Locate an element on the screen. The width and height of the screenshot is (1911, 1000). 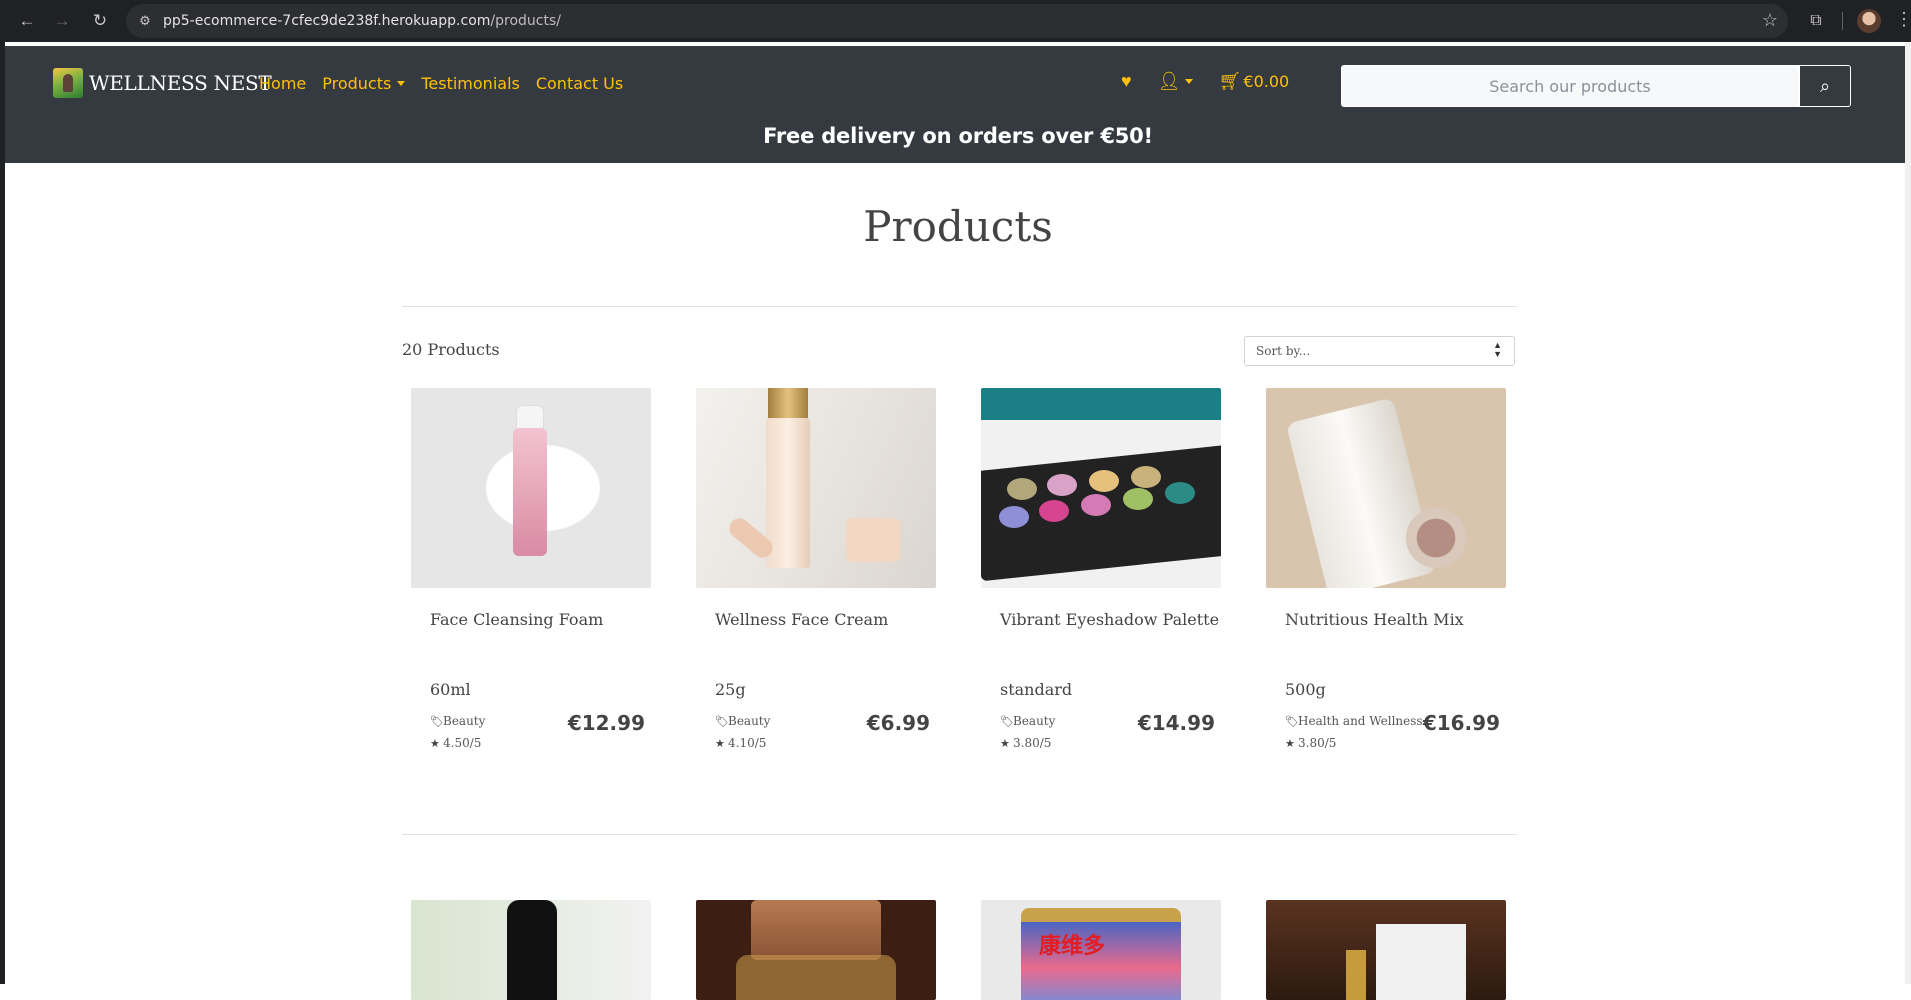
nav-testimonials: Testimonials is located at coordinates (470, 83).